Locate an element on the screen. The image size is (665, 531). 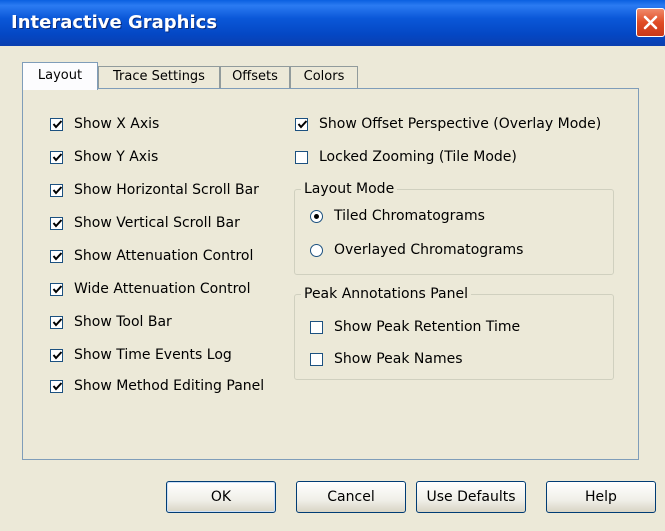
tab-label: Layout is located at coordinates (60, 75).